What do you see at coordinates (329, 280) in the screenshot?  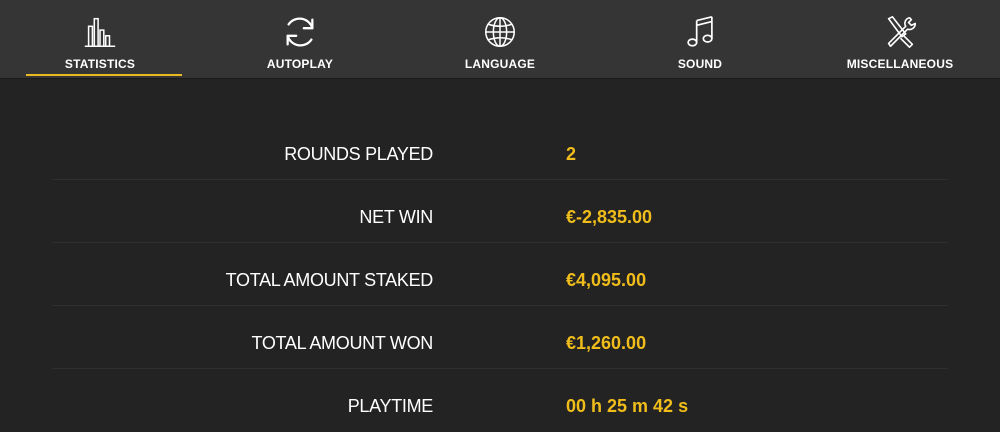 I see `stat-label: TOTAL AMOUNT STAKED` at bounding box center [329, 280].